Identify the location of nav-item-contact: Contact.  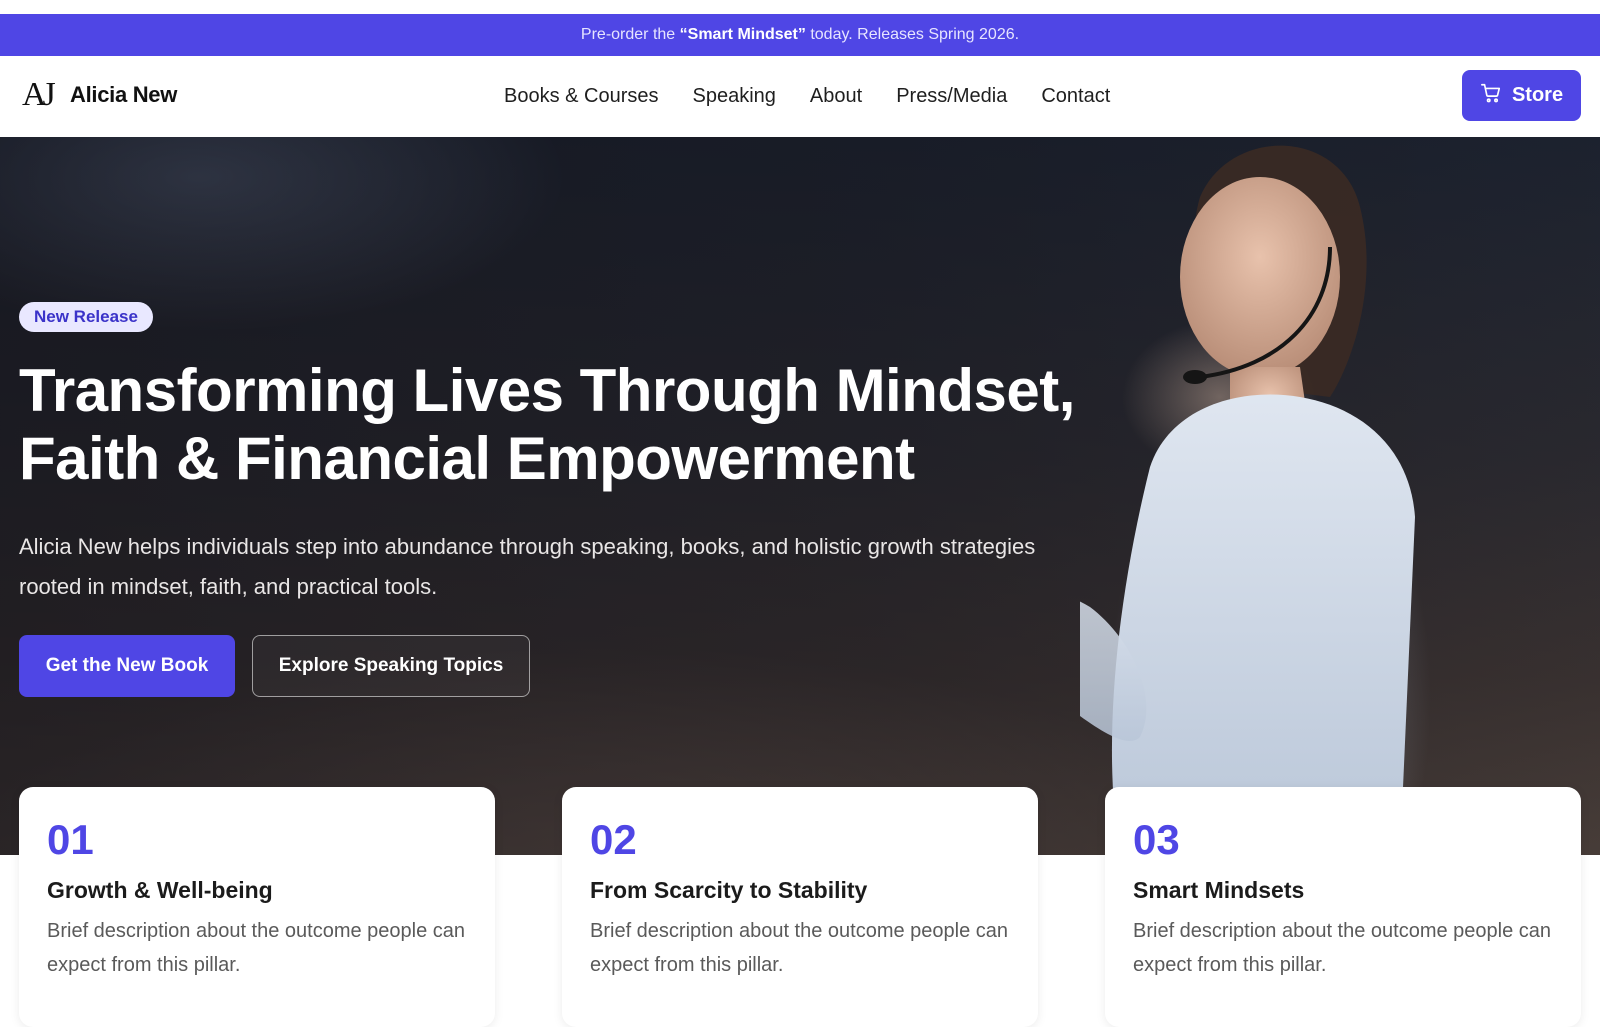
(1075, 96).